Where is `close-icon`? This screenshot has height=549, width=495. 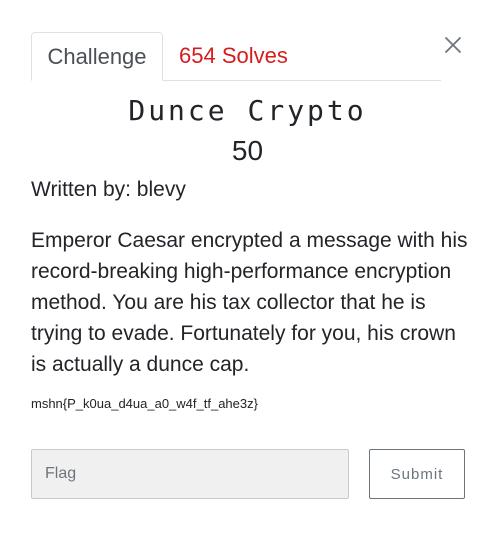 close-icon is located at coordinates (453, 45).